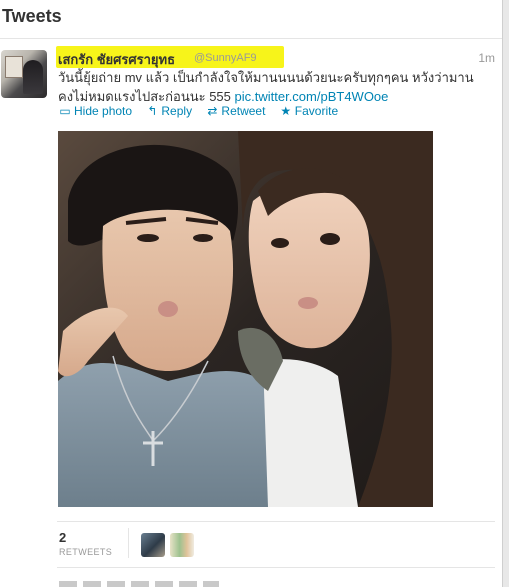 This screenshot has width=509, height=587. I want to click on stats-vertical-divider, so click(128, 543).